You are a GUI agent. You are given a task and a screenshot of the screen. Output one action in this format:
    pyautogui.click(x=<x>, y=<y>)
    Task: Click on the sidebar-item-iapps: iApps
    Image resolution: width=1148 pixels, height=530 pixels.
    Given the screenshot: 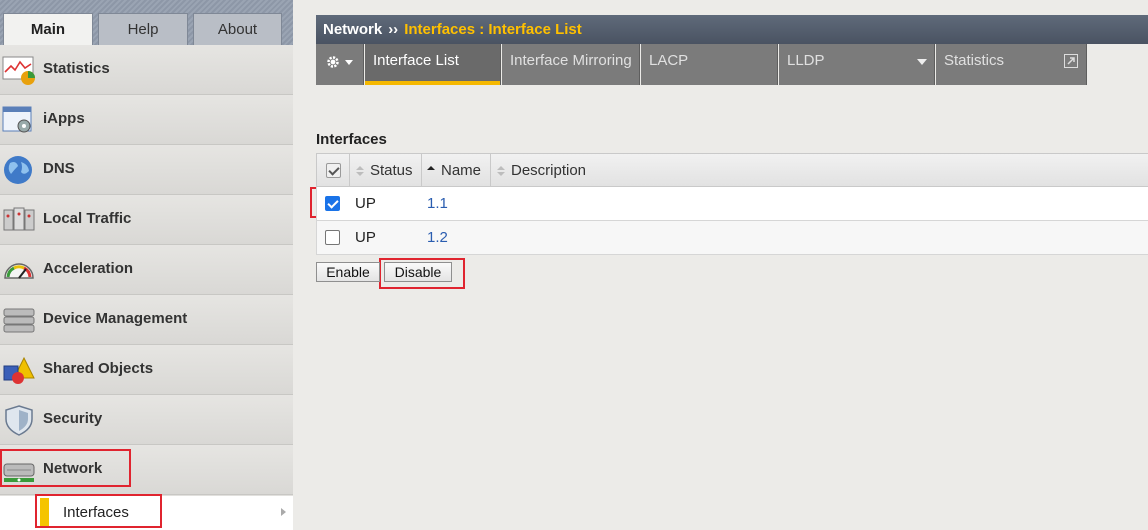 What is the action you would take?
    pyautogui.click(x=146, y=120)
    